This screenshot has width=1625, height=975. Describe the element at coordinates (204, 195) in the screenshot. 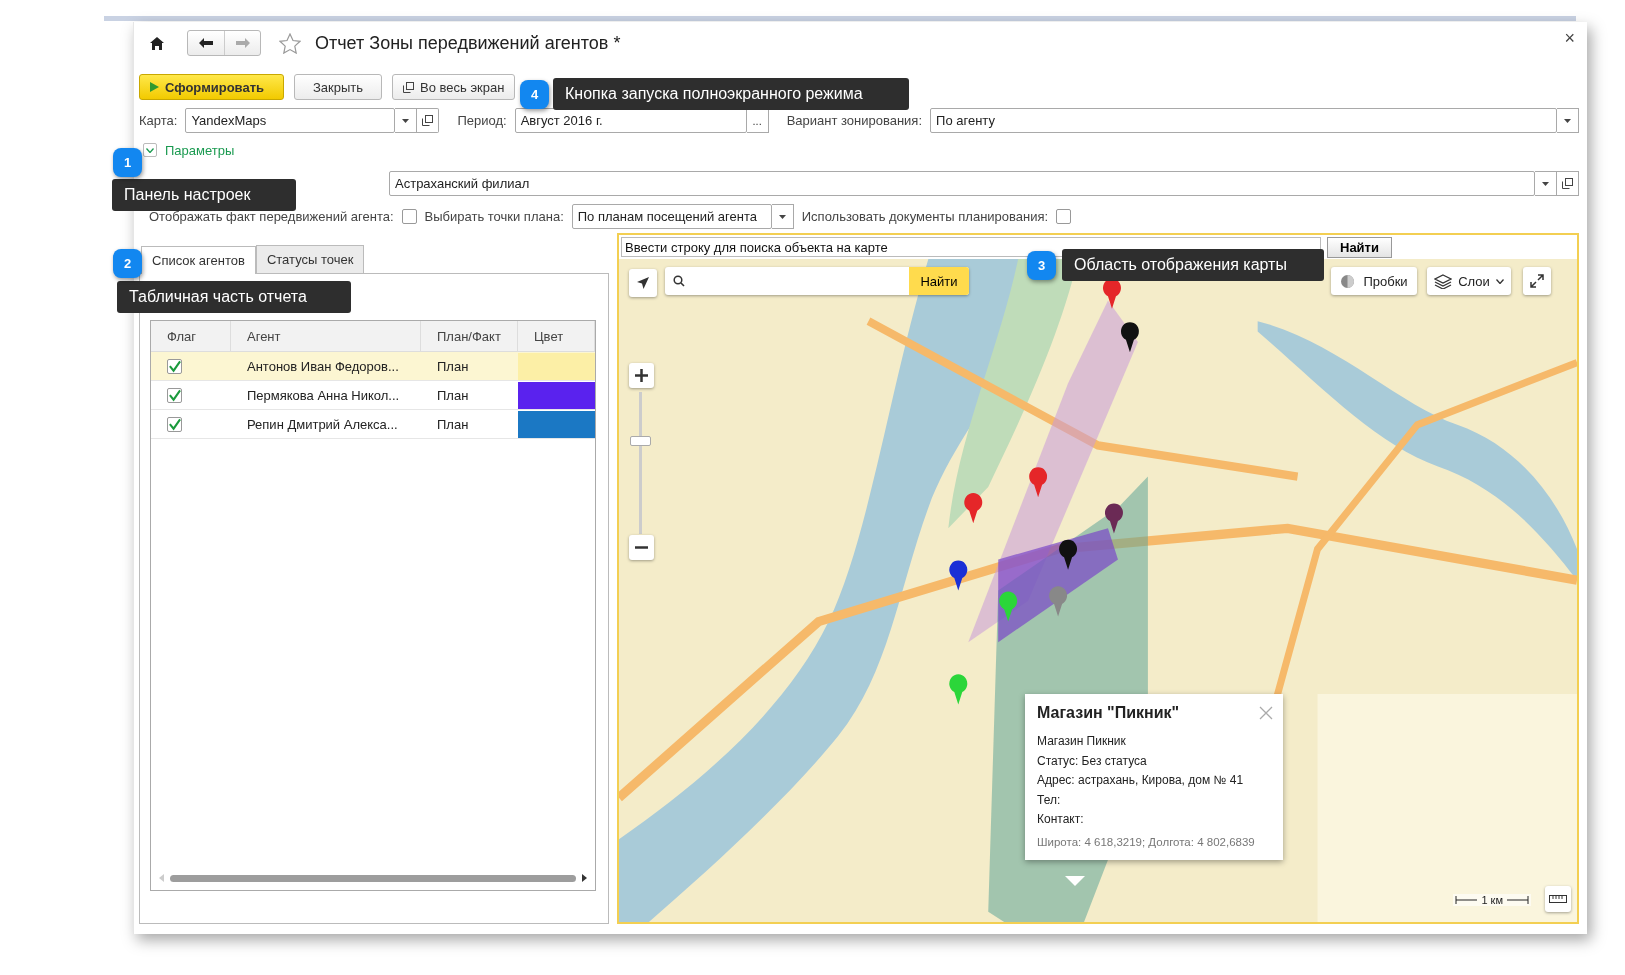

I see `tooltip: Панель настроек` at that location.